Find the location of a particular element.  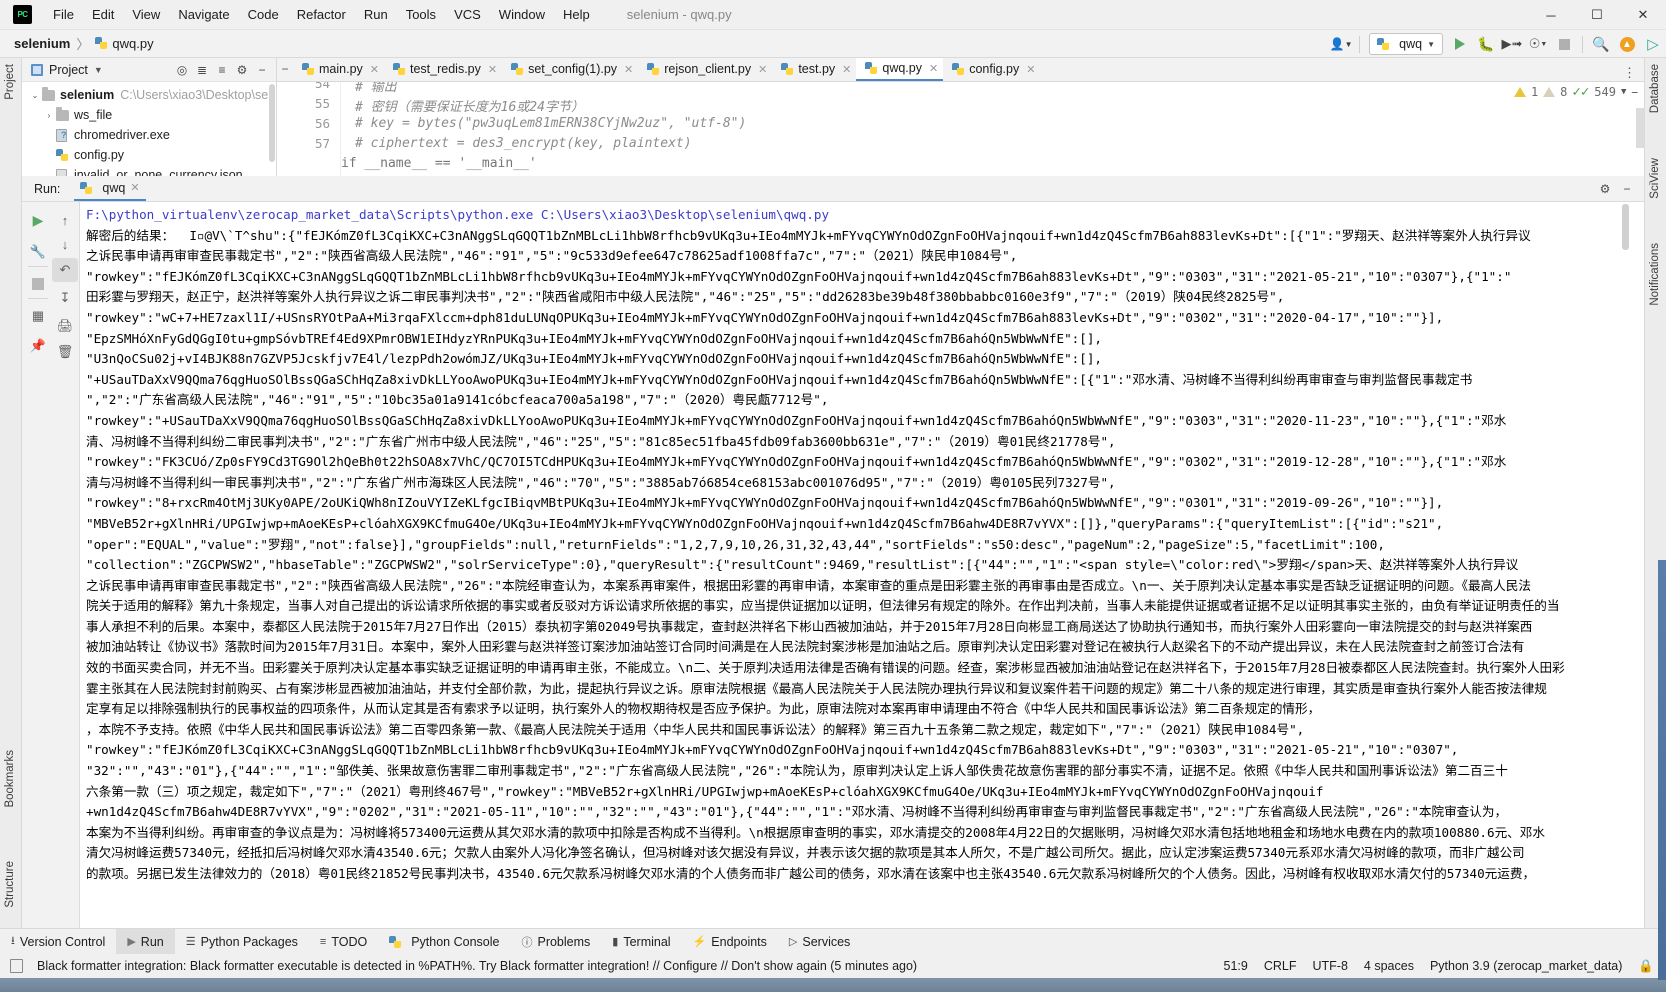

editor-tab-rejson-client: rejson_client.py ✕ is located at coordinates (705, 69).